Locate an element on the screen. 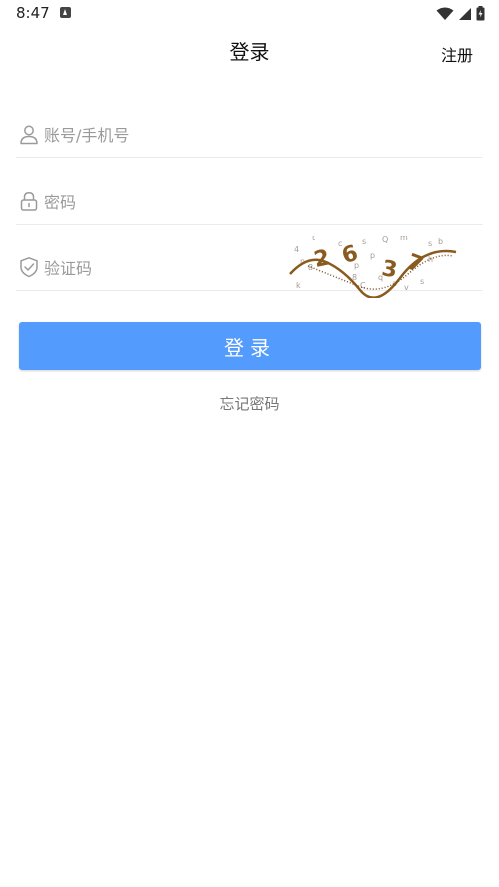 This screenshot has width=499, height=887. svg-text: C is located at coordinates (363, 285).